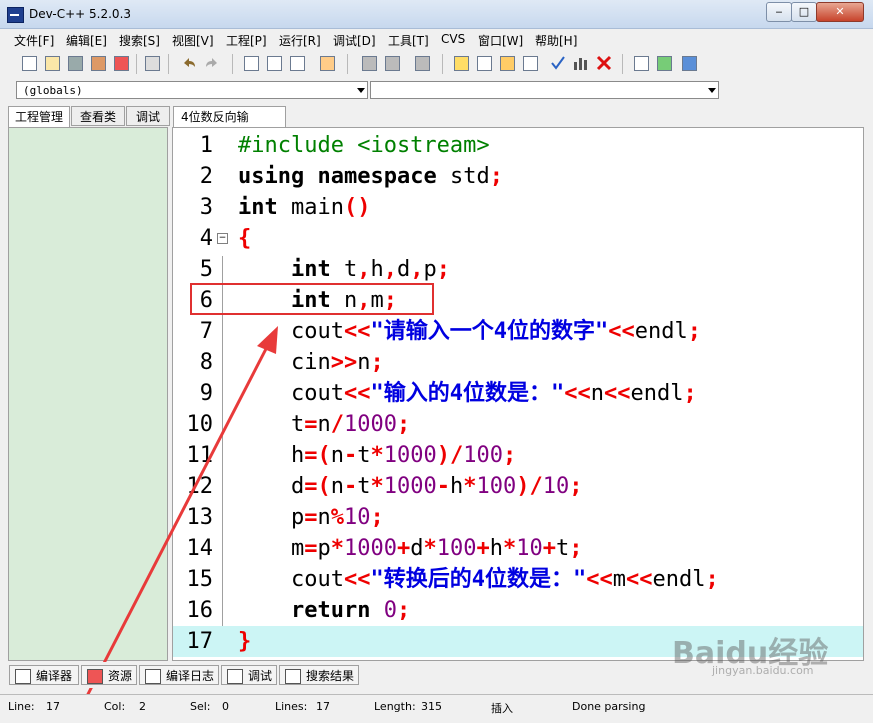  What do you see at coordinates (392, 63) in the screenshot?
I see `remove-from-project-icon` at bounding box center [392, 63].